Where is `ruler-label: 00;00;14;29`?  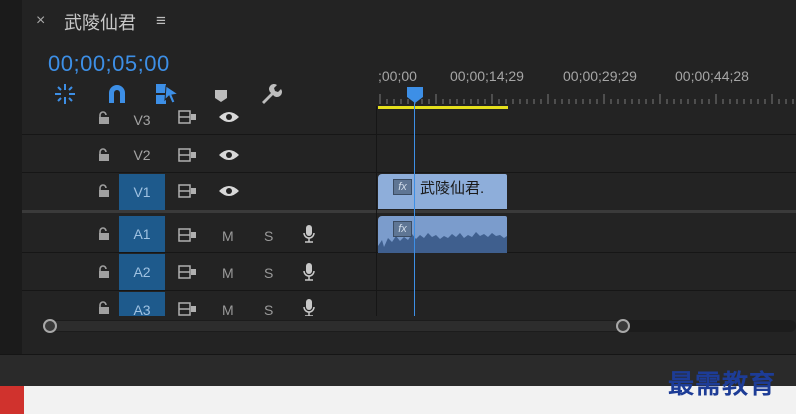 ruler-label: 00;00;14;29 is located at coordinates (487, 76).